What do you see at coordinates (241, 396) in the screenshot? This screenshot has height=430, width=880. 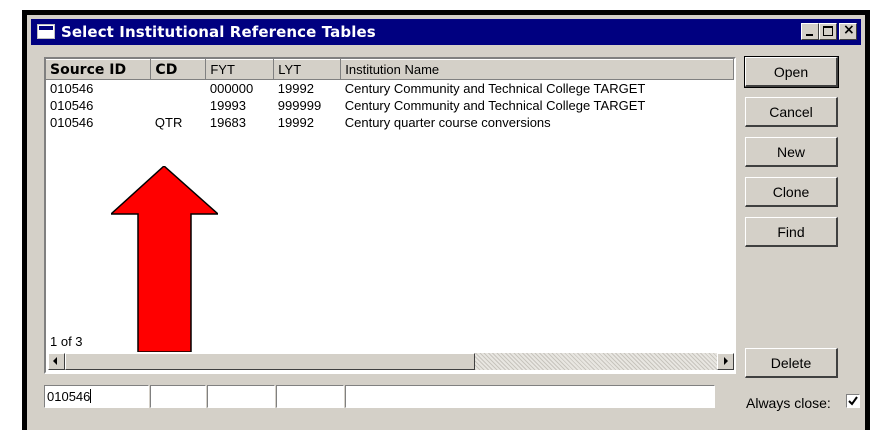 I see `fyt-filter-input` at bounding box center [241, 396].